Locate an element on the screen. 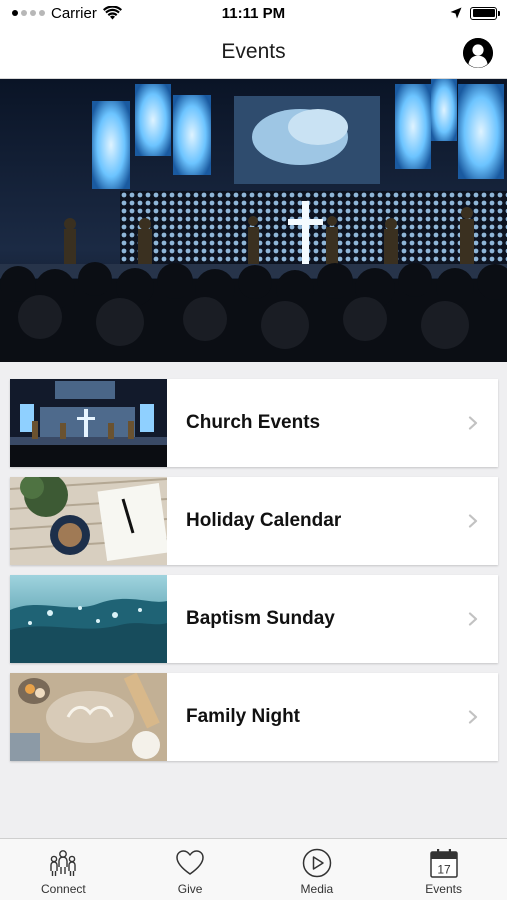 The height and width of the screenshot is (900, 507). event-card-church-events: Church Events is located at coordinates (254, 423).